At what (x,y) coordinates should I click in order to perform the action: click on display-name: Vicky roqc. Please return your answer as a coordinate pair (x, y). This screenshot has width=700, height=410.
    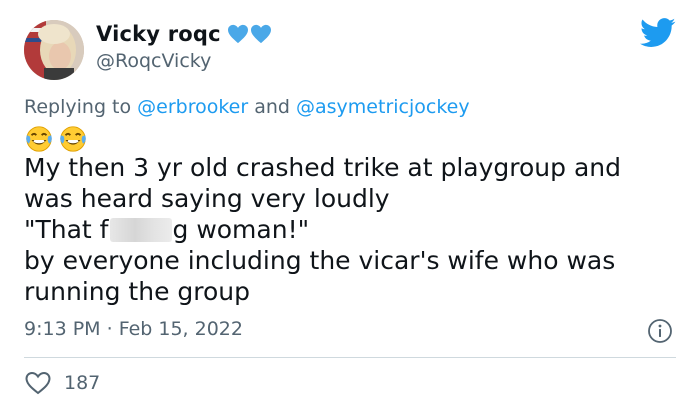
    Looking at the image, I should click on (158, 34).